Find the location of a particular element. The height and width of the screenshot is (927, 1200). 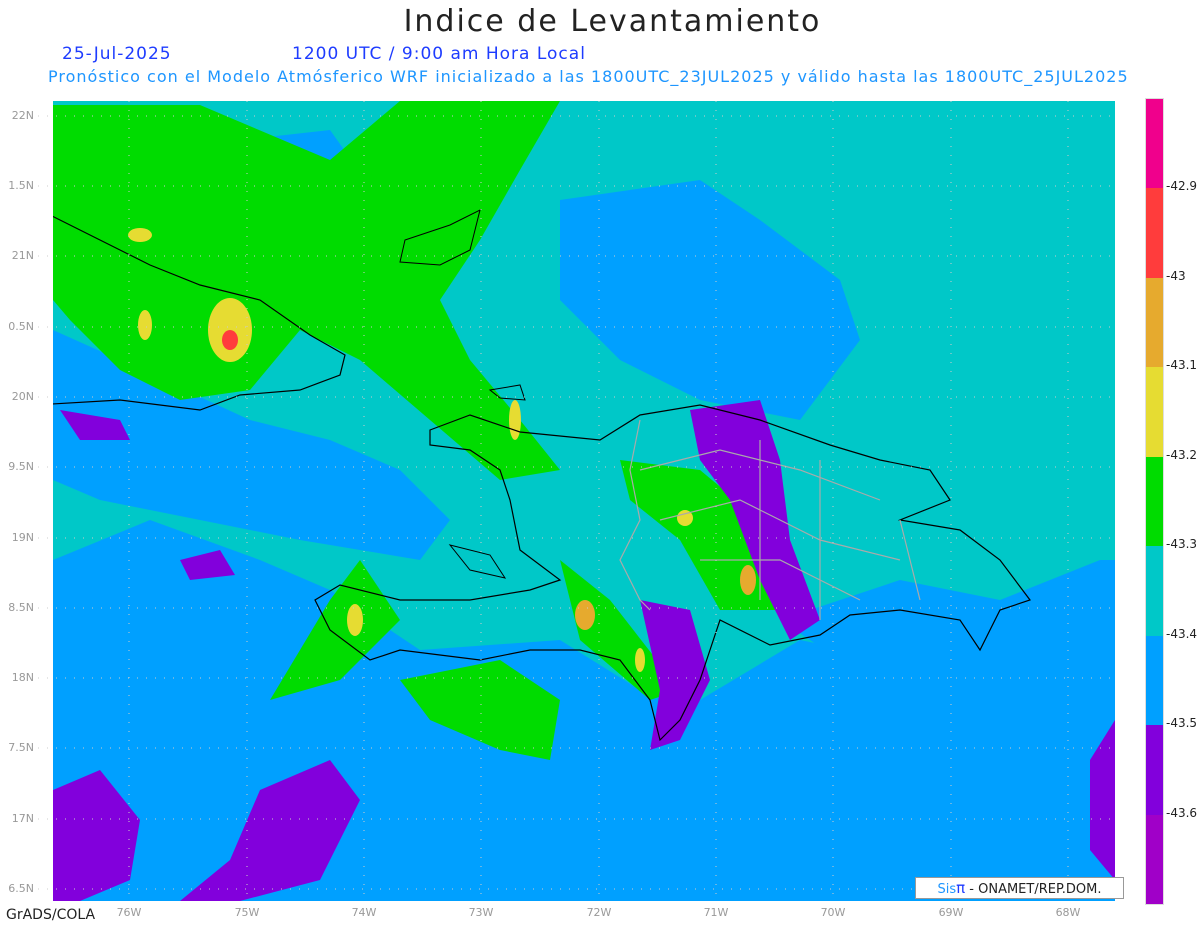

colorbar-label: -43.6 is located at coordinates (1182, 812).